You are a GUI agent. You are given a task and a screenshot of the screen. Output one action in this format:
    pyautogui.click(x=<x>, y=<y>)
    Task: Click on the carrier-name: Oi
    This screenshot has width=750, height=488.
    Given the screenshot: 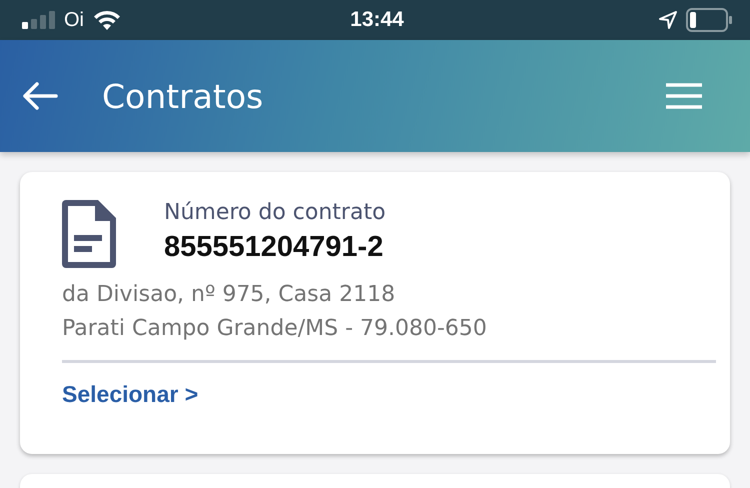 What is the action you would take?
    pyautogui.click(x=74, y=20)
    